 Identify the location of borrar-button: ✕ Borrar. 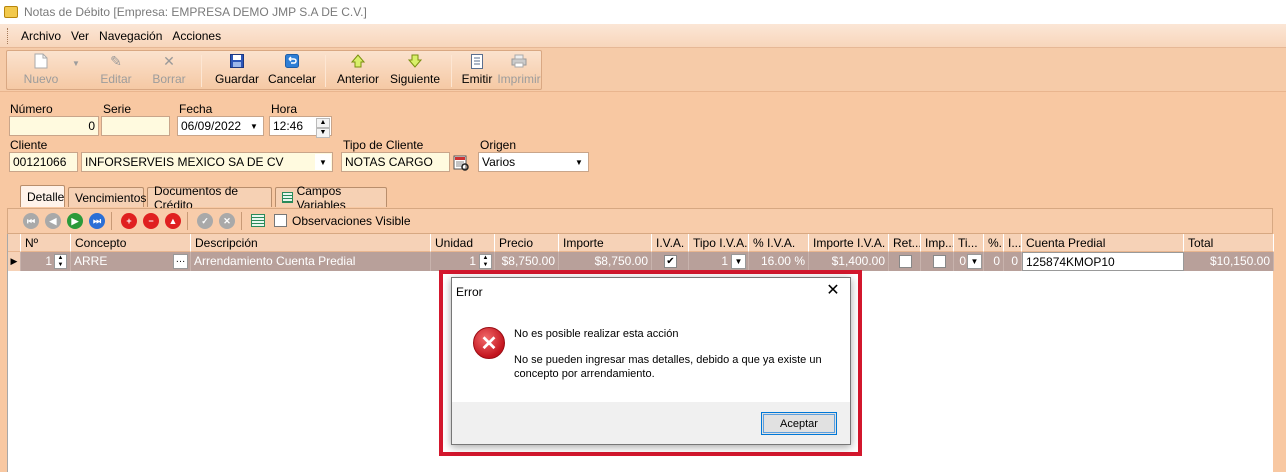
(169, 70).